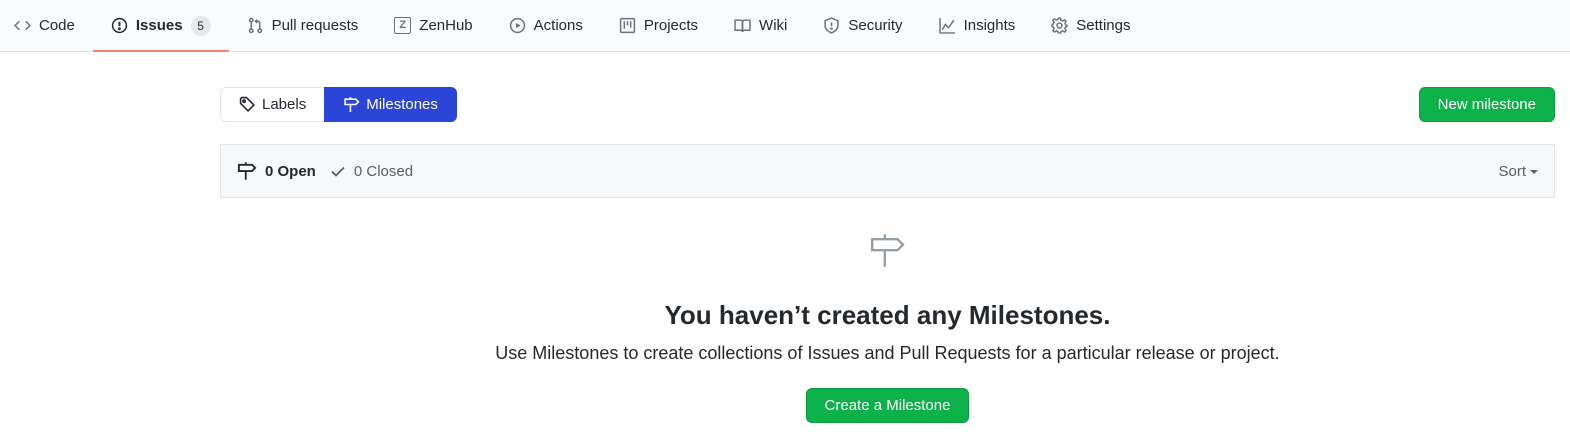  I want to click on tab-label: Code, so click(57, 25).